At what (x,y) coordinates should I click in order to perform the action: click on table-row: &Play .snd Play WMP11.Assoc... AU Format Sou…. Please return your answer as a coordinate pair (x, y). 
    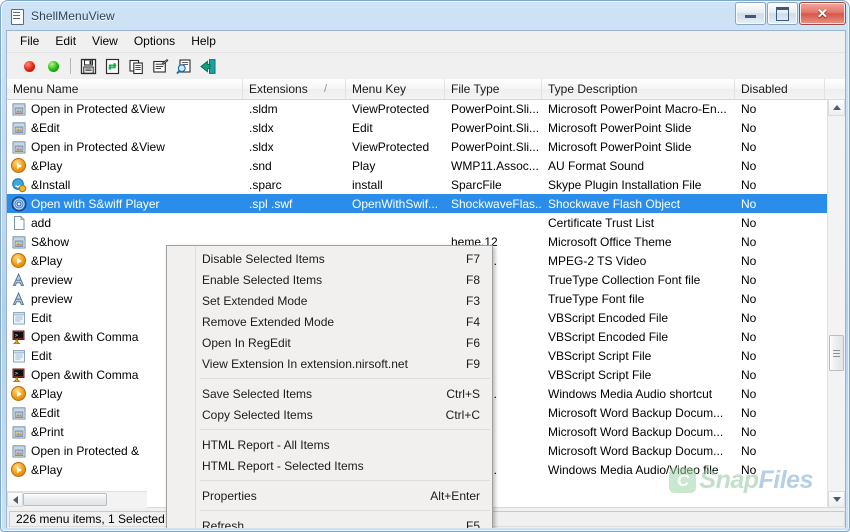
    Looking at the image, I should click on (426, 165).